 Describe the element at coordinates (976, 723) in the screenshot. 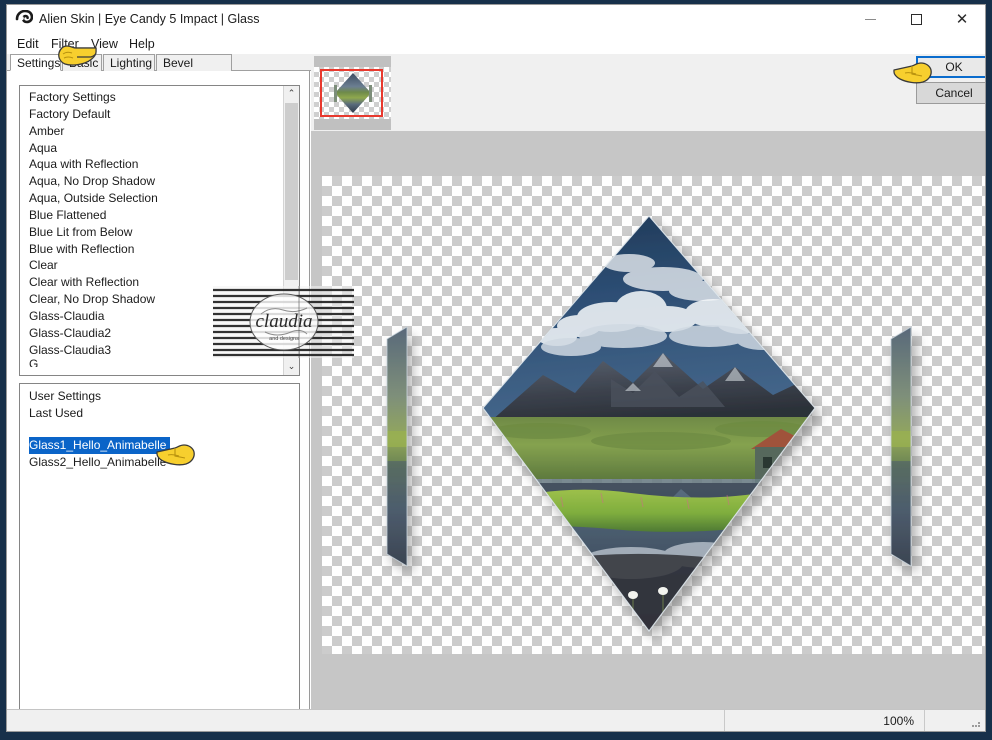

I see `resize-grip-icon` at that location.